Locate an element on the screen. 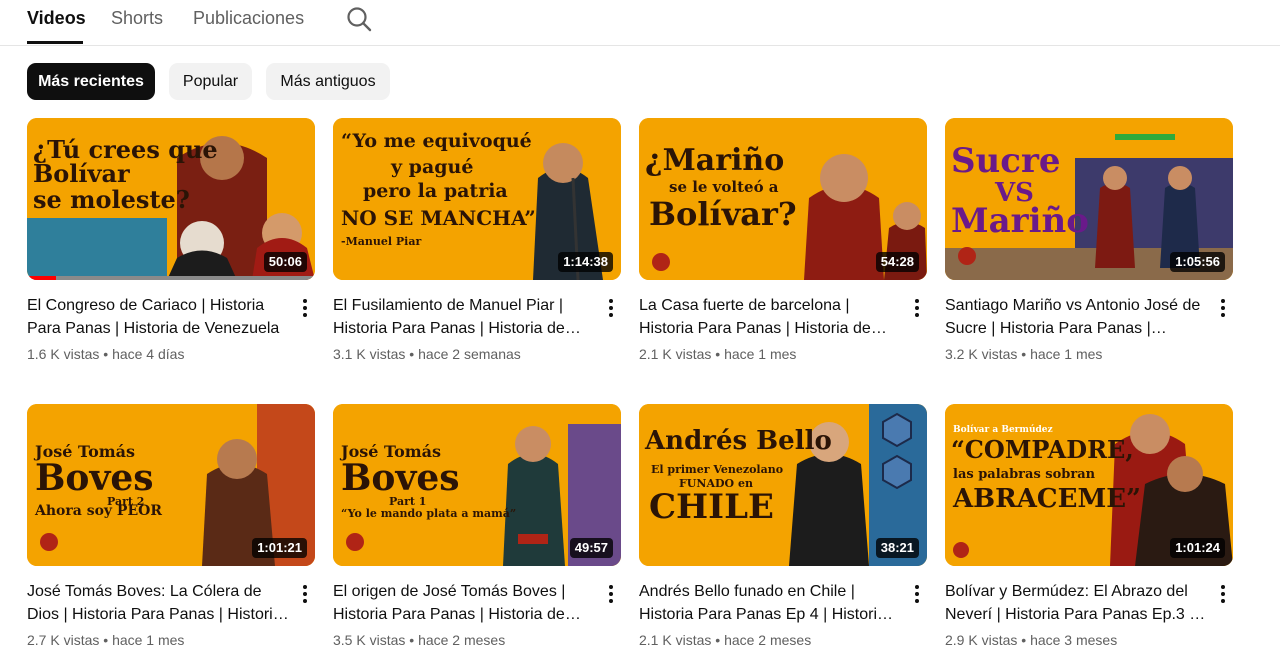  duration-badge: 1:14:38 is located at coordinates (585, 262).